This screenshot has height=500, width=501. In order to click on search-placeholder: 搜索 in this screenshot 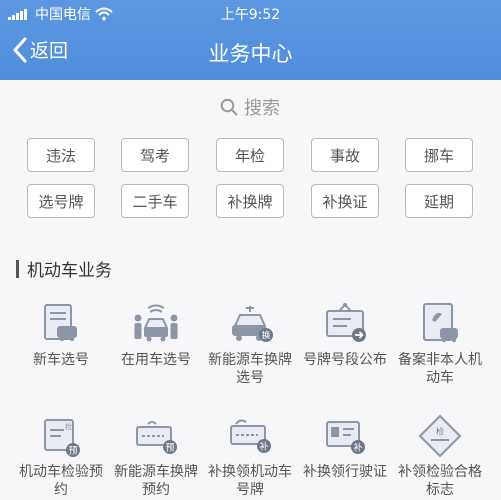, I will do `click(262, 108)`.